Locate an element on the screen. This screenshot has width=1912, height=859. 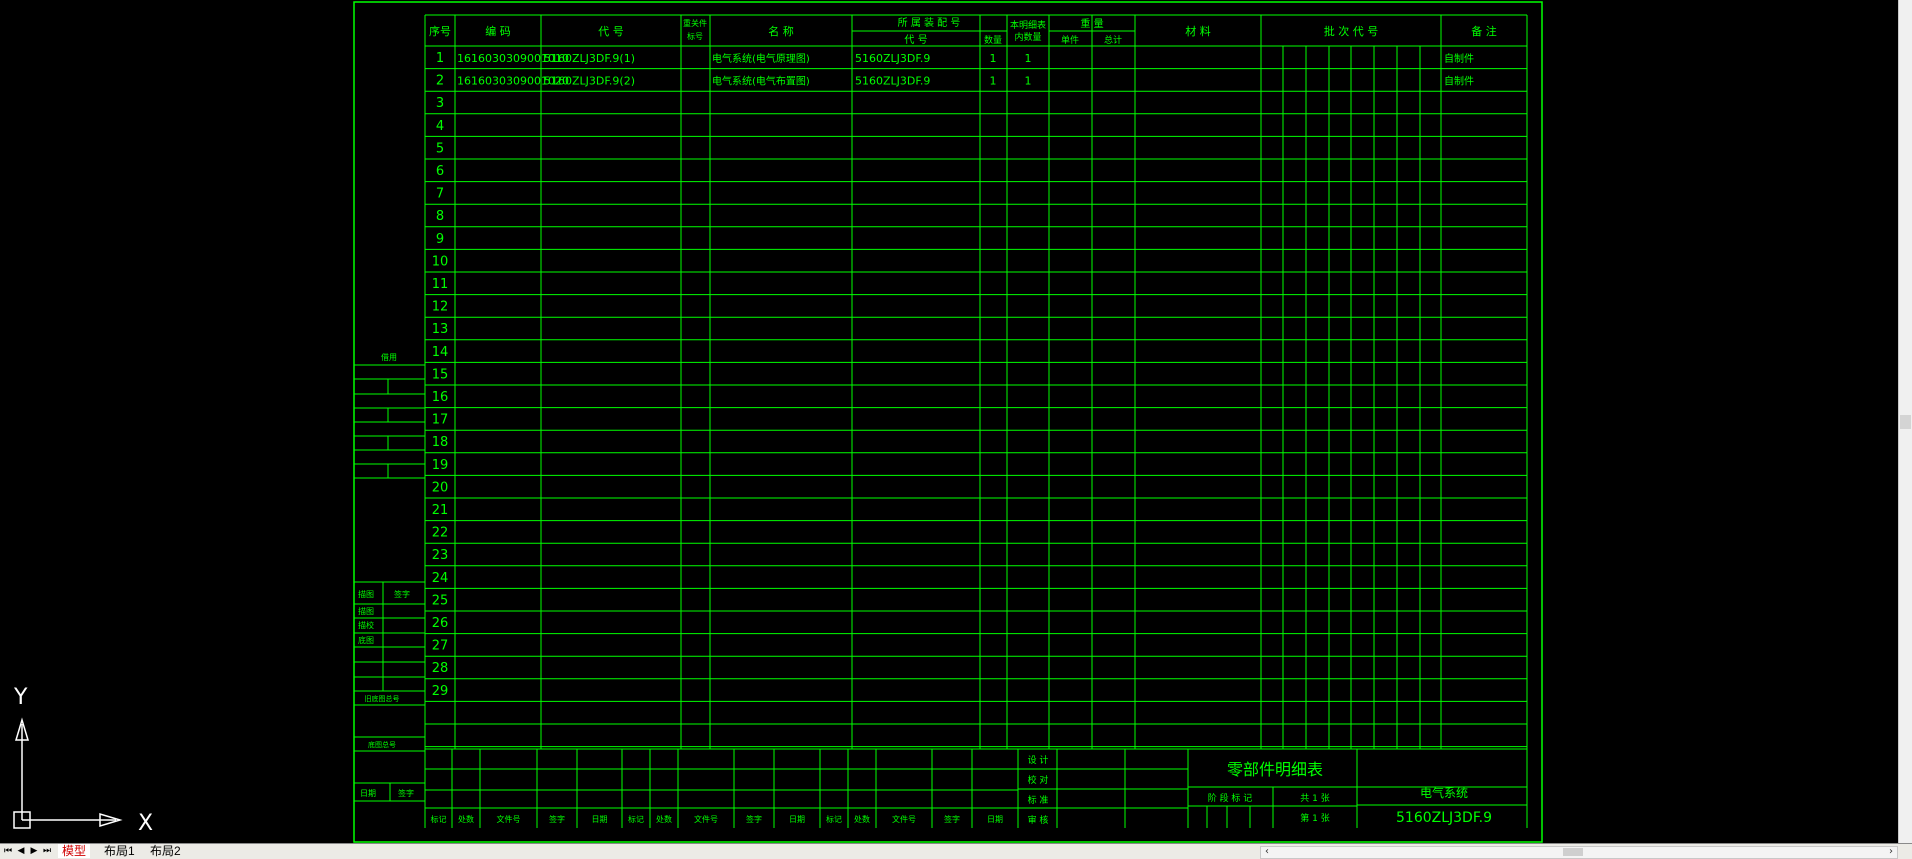
row-seq: 6 is located at coordinates (440, 171).